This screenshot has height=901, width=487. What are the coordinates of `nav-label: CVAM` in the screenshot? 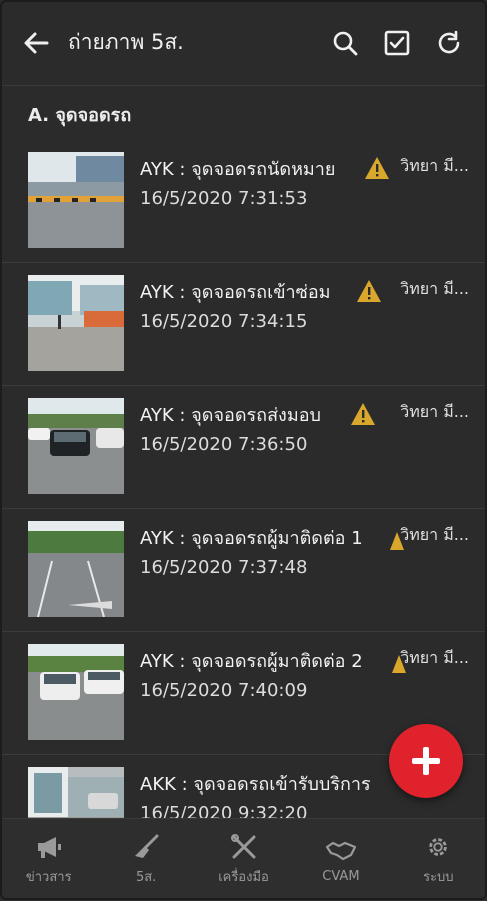 It's located at (341, 876).